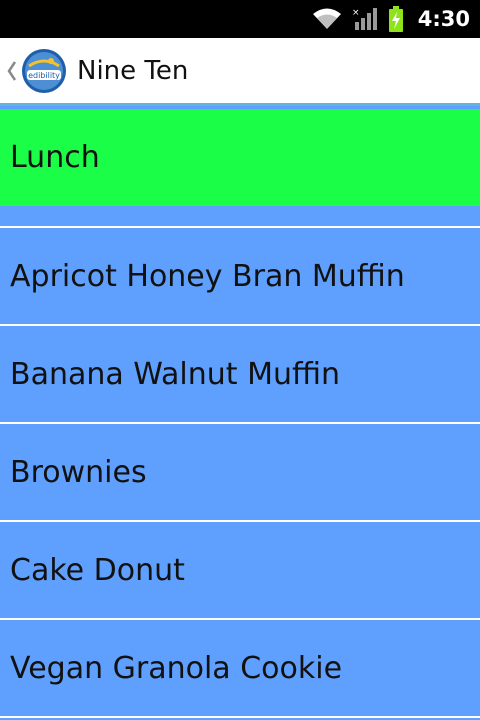  What do you see at coordinates (240, 374) in the screenshot?
I see `list-item: Banana Walnut Muffin` at bounding box center [240, 374].